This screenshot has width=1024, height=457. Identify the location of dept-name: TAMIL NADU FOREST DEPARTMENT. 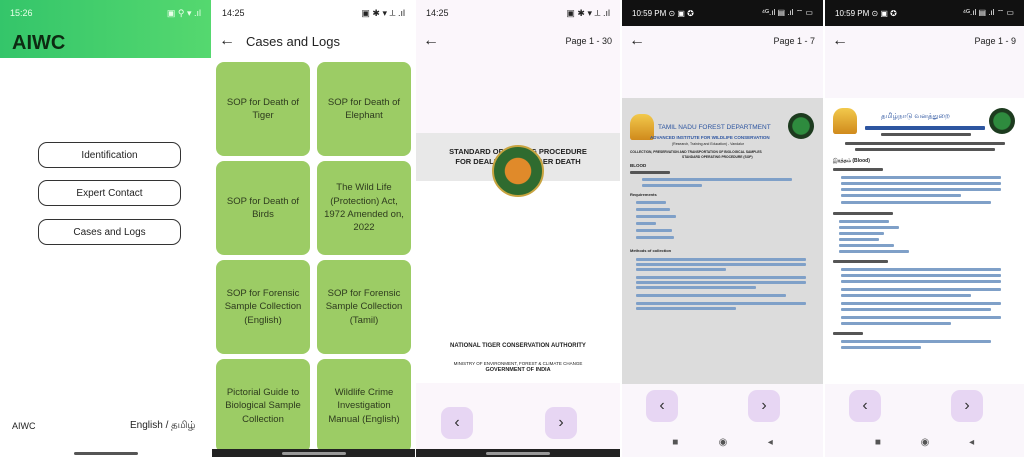
(714, 127).